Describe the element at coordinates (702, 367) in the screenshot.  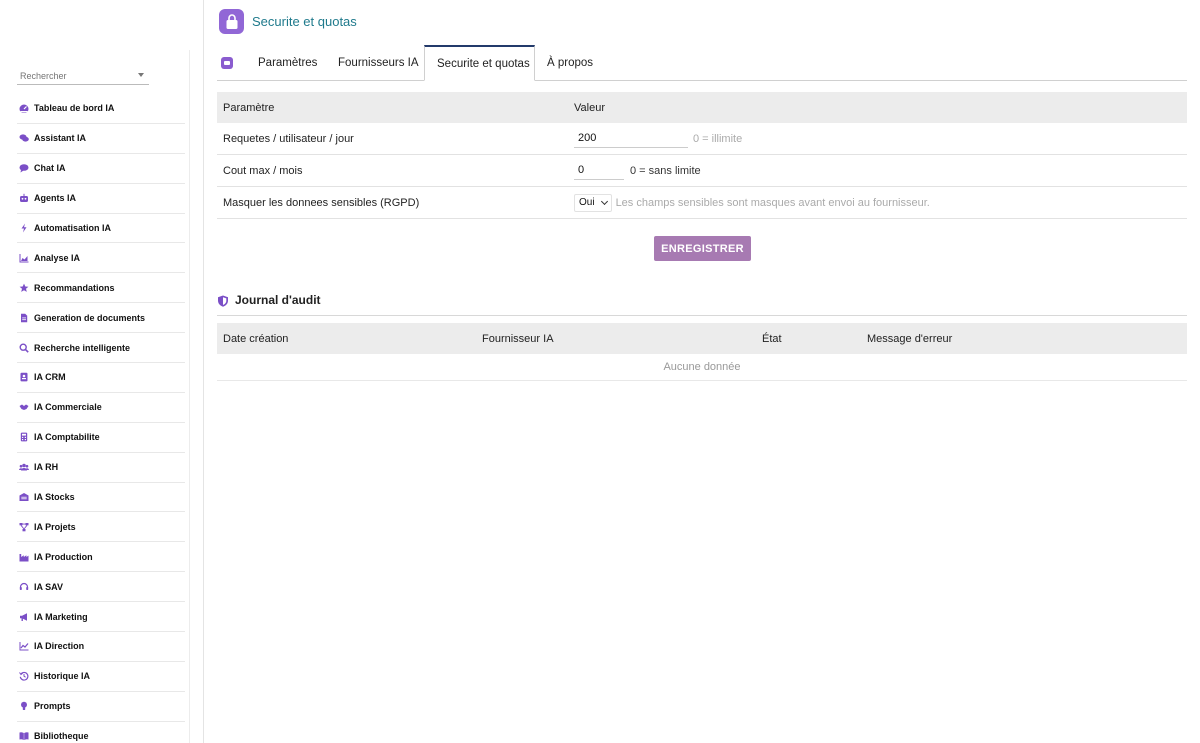
I see `empty-state-message: Aucune donnée` at that location.